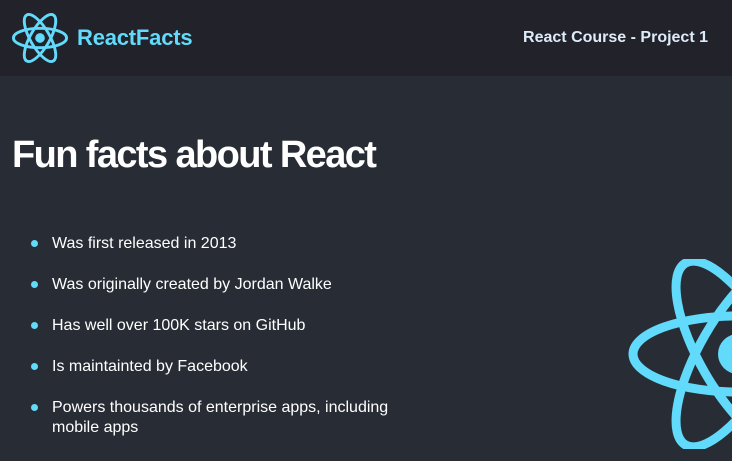 Image resolution: width=732 pixels, height=461 pixels. What do you see at coordinates (221, 285) in the screenshot?
I see `fact-item: Was originally created by Jordan Walke` at bounding box center [221, 285].